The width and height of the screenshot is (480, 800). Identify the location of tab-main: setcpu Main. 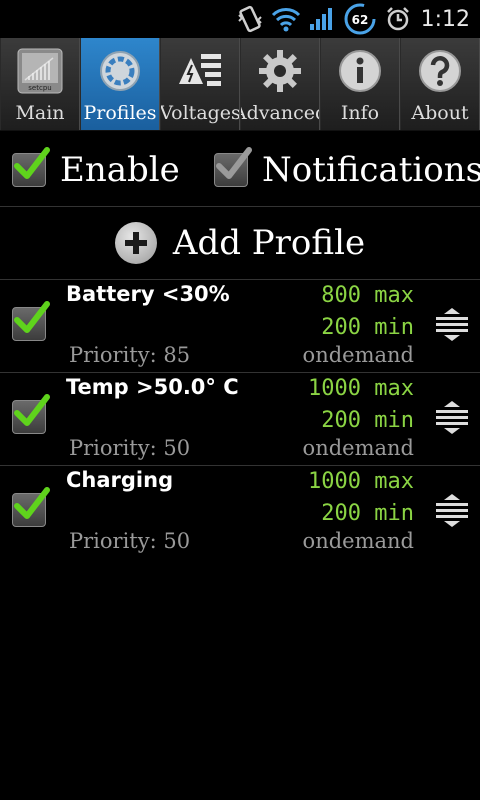
(40, 84).